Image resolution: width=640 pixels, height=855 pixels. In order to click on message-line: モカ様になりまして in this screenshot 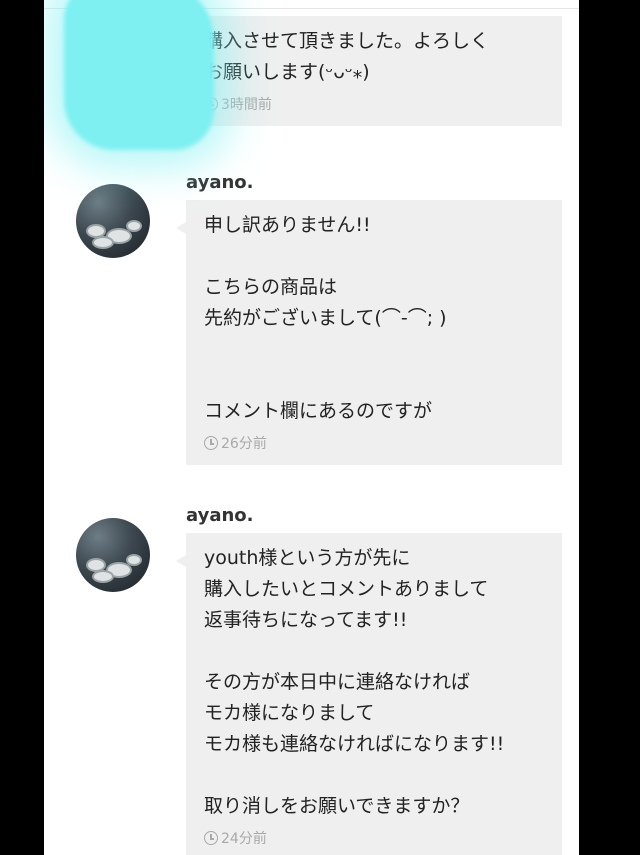, I will do `click(289, 713)`.